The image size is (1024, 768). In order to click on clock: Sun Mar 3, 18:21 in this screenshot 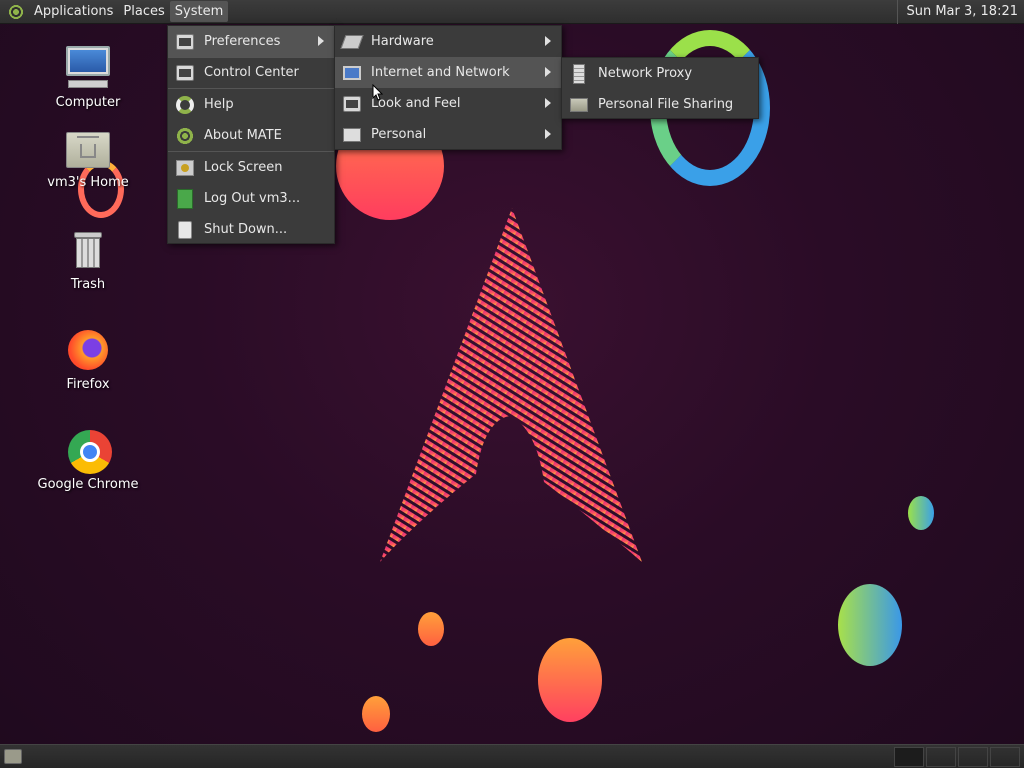, I will do `click(960, 12)`.